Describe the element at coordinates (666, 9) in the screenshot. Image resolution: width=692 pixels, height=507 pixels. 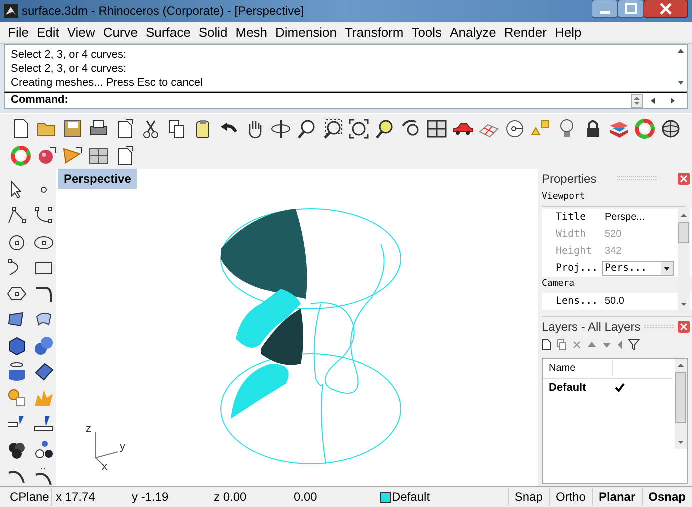
I see `close-button` at that location.